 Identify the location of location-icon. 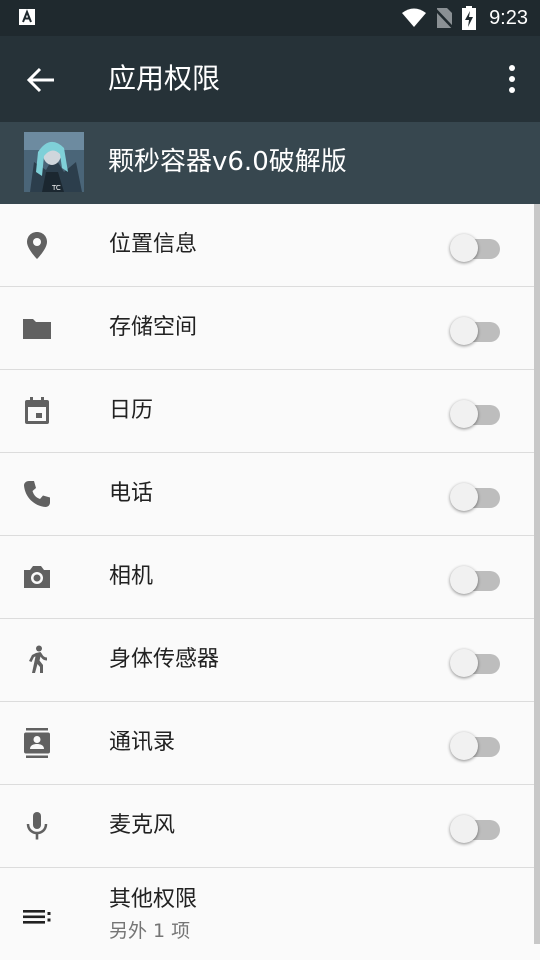
(37, 245).